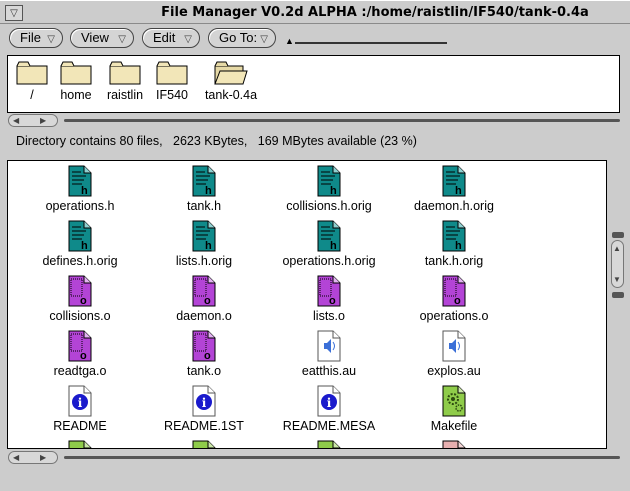  I want to click on goto-menu-label: Go To:, so click(238, 37).